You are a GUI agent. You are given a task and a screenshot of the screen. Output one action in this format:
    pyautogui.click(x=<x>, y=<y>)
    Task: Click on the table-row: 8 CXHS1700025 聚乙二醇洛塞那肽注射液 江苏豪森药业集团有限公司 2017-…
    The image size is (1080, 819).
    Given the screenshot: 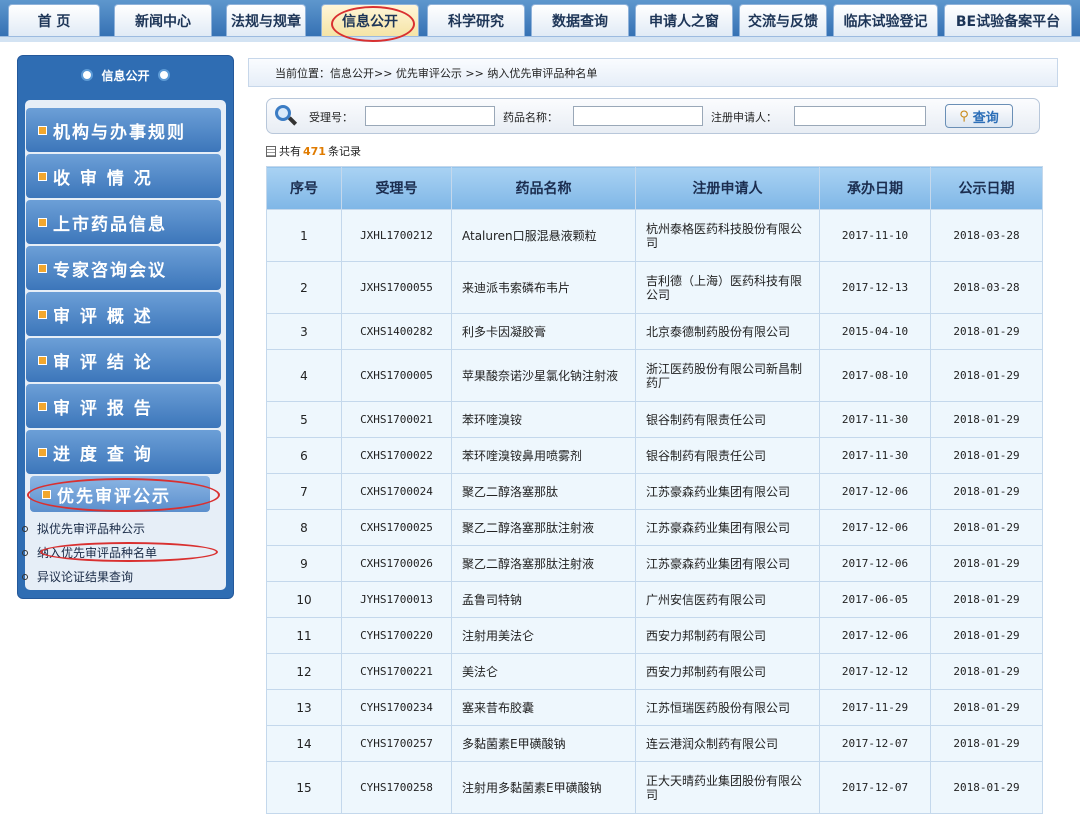 What is the action you would take?
    pyautogui.click(x=654, y=527)
    